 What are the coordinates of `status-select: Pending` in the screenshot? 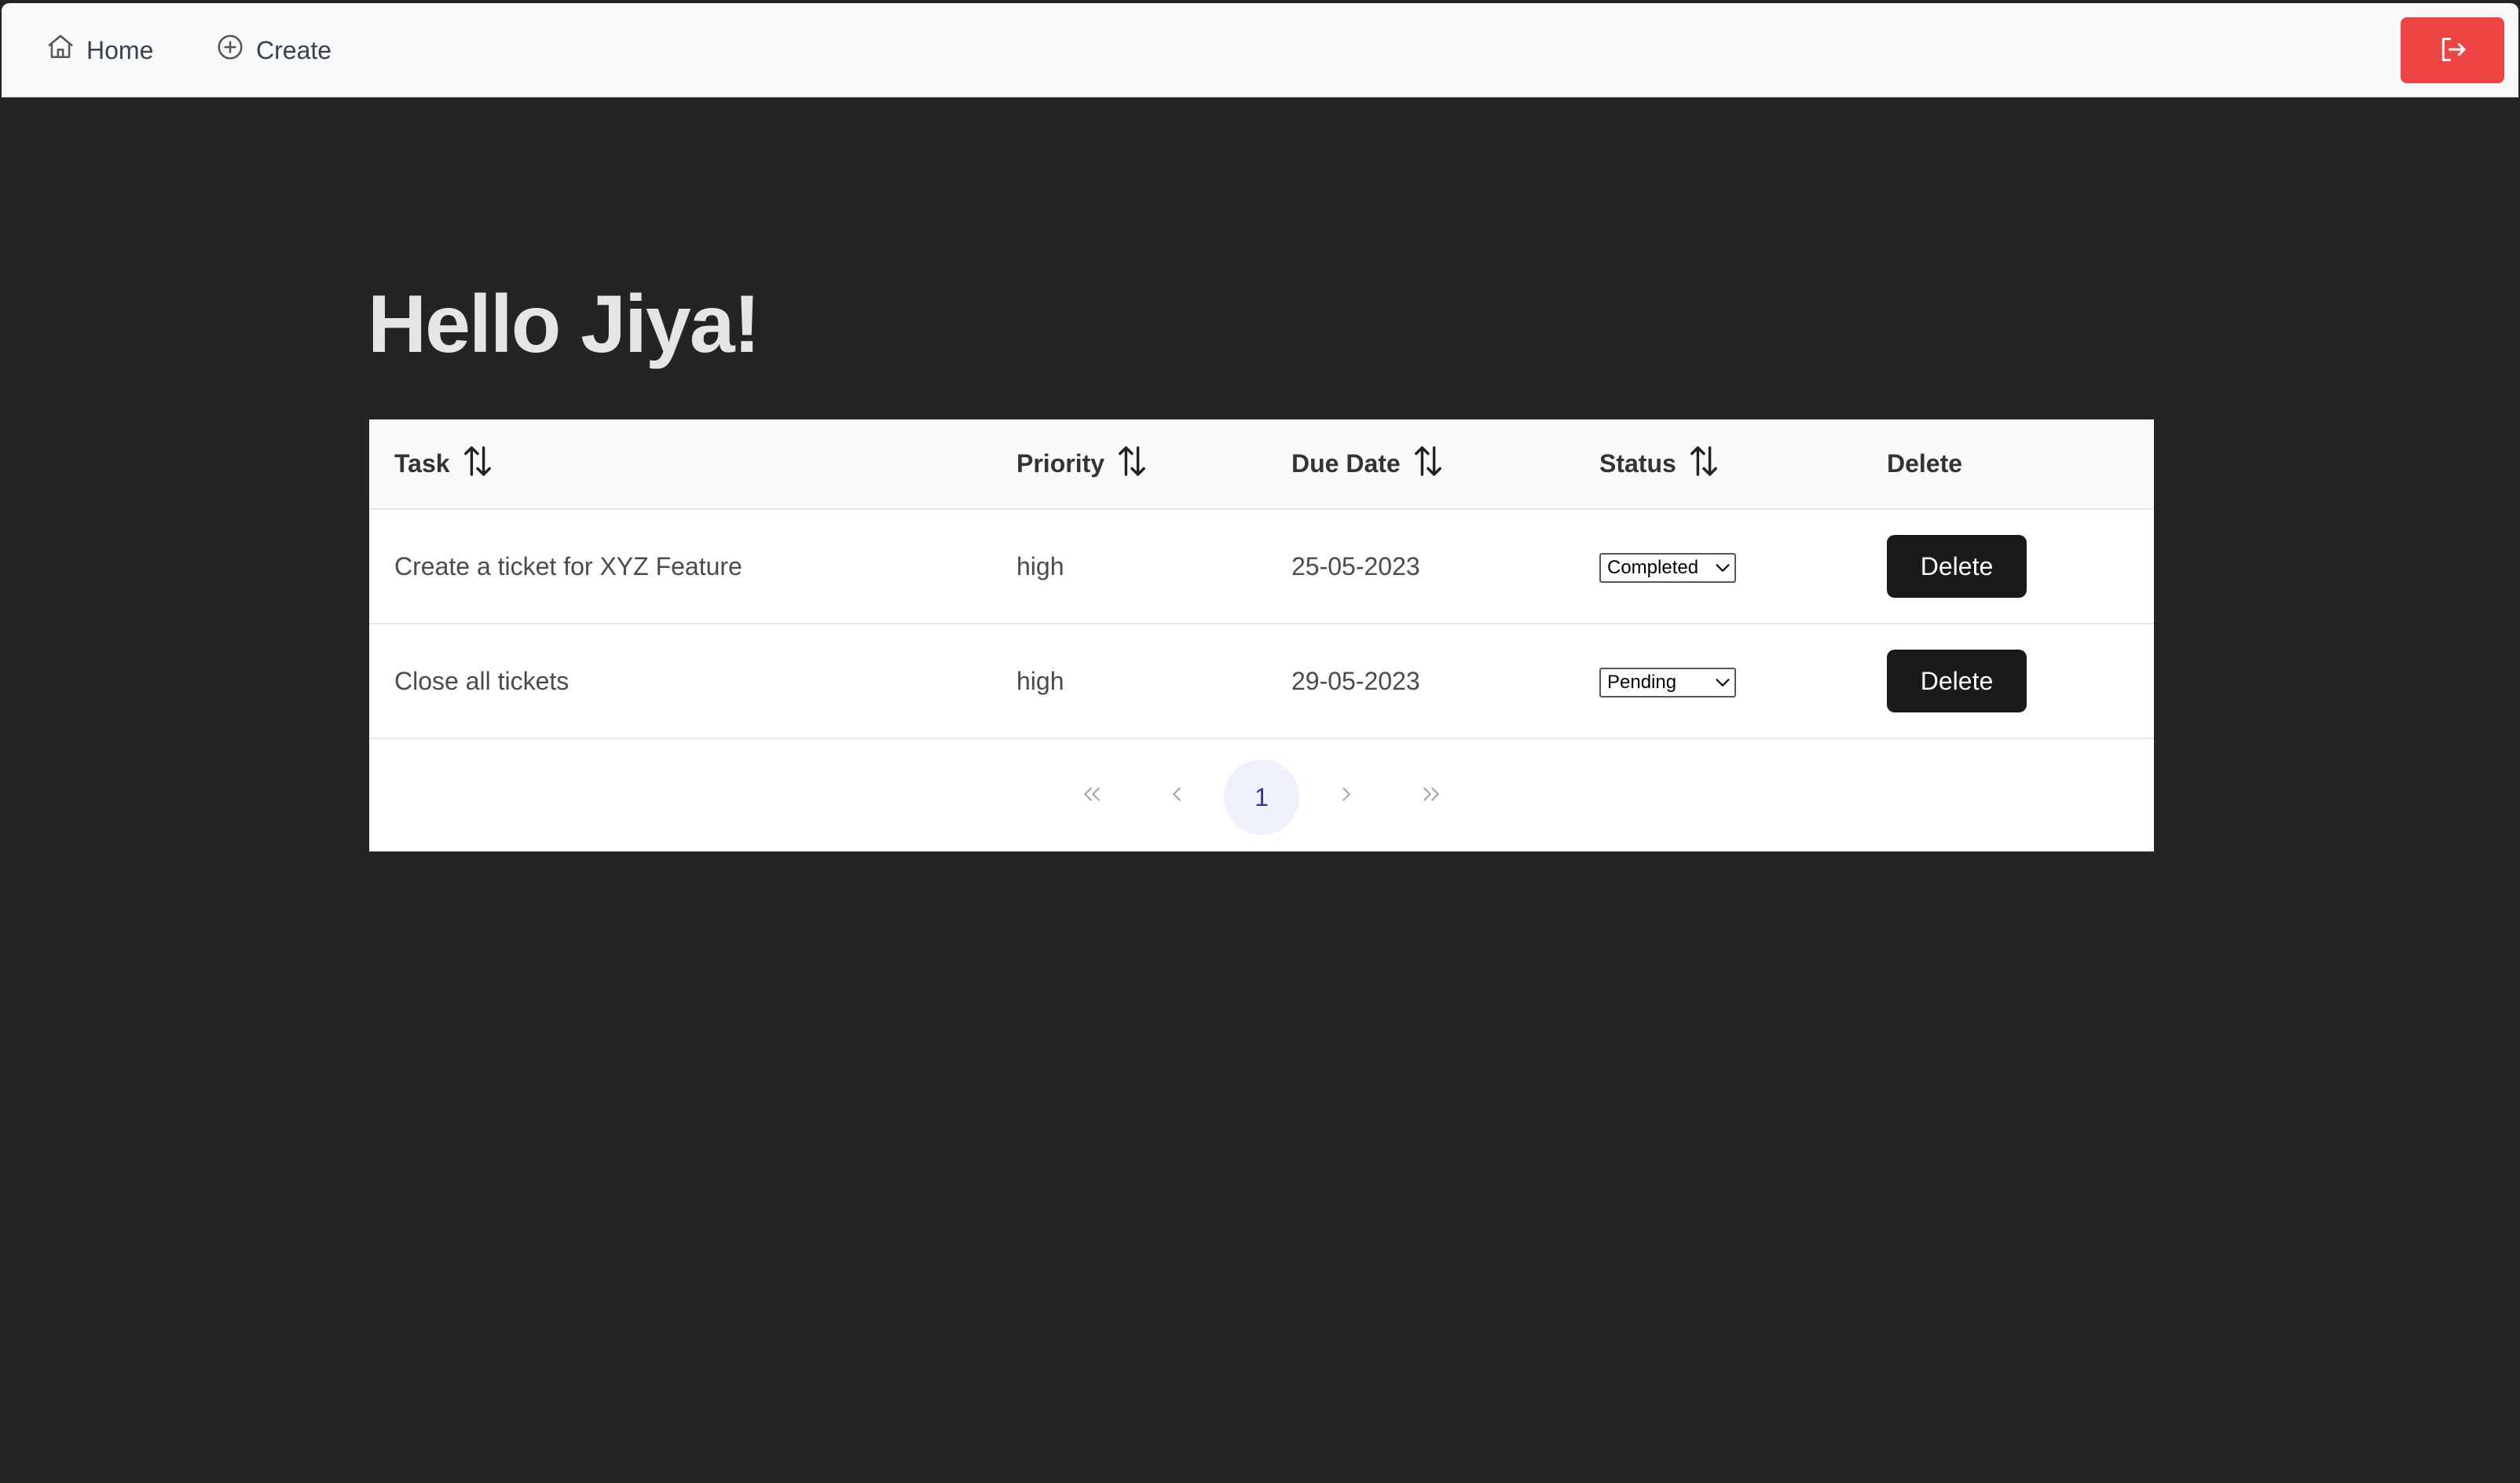 It's located at (1667, 682).